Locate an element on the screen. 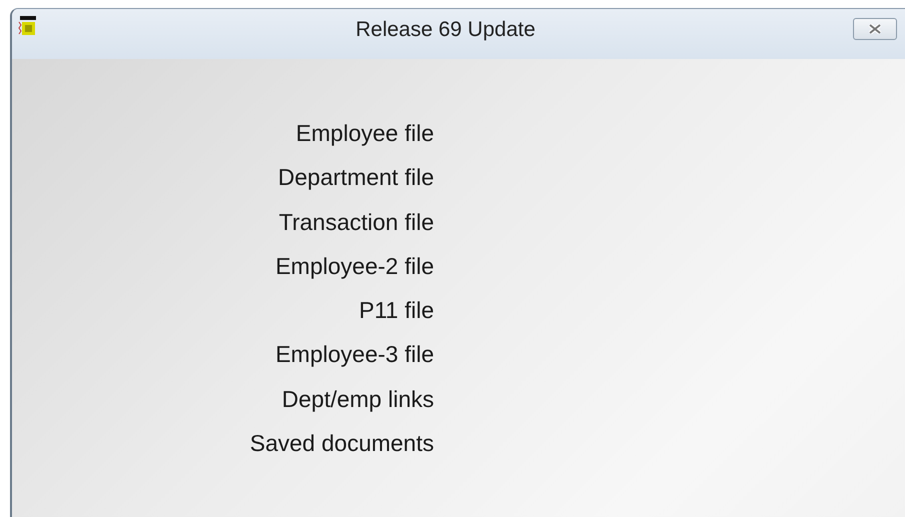  file-label: Transaction file is located at coordinates (356, 222).